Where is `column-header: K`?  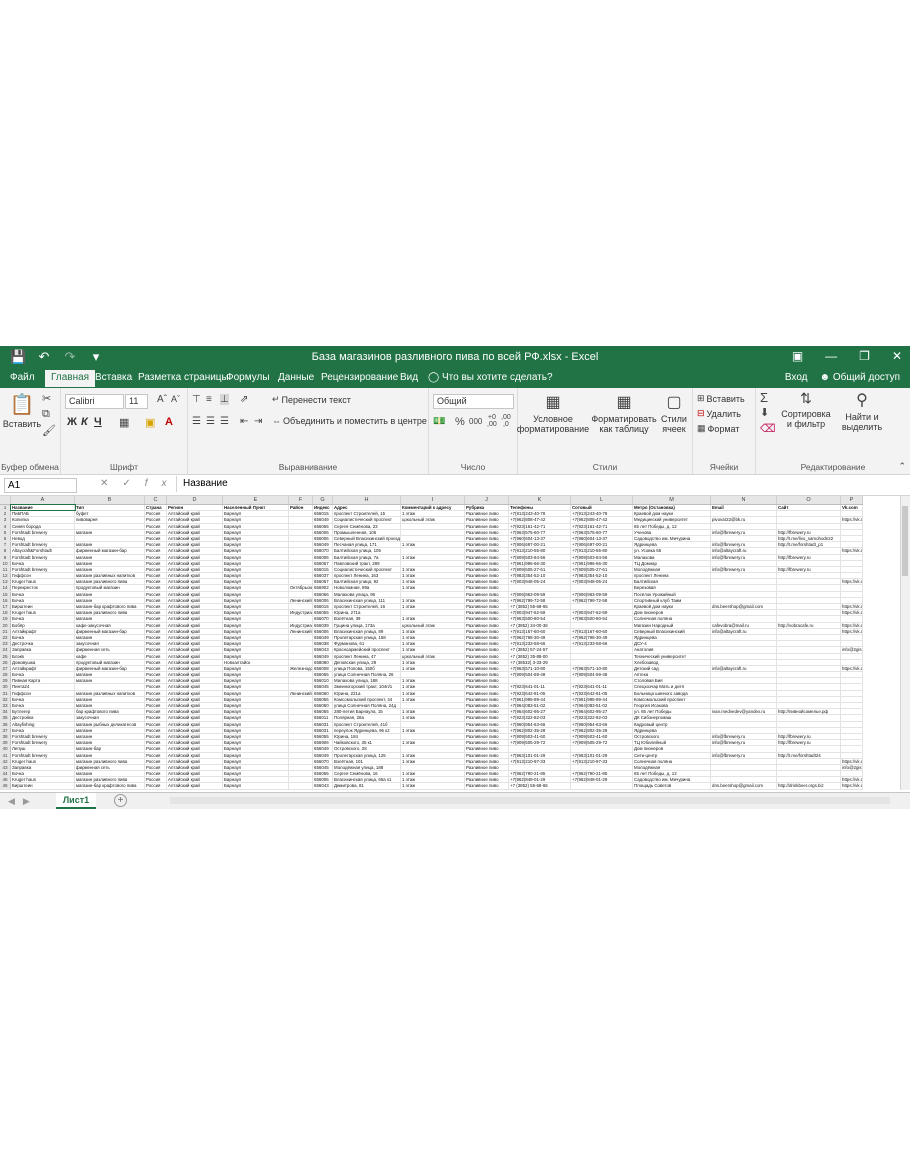
column-header: K is located at coordinates (540, 500).